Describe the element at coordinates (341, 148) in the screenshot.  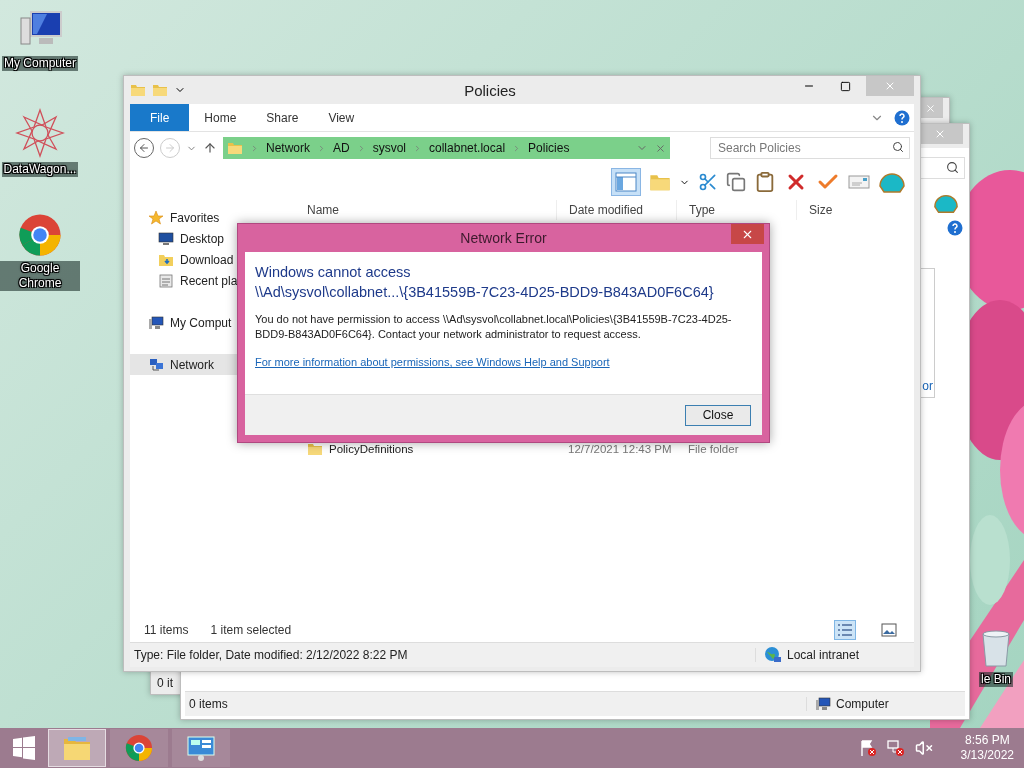
I see `breadcrumb-item: AD` at that location.